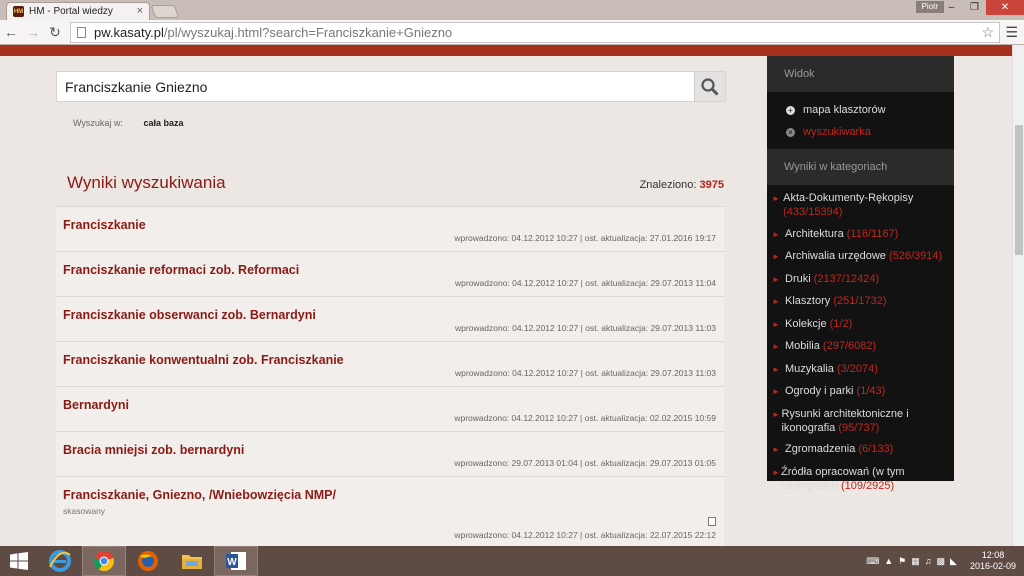  Describe the element at coordinates (860, 369) in the screenshot. I see `category-item: ► Muzykalia (3/2074)` at that location.